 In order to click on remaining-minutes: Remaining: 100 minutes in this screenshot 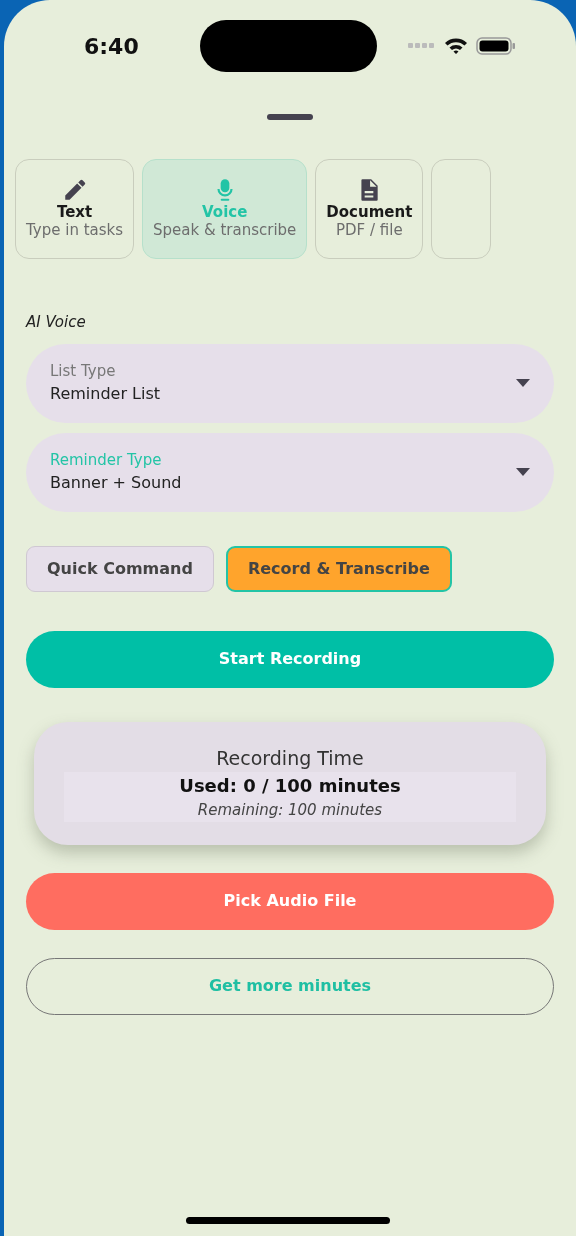, I will do `click(290, 810)`.